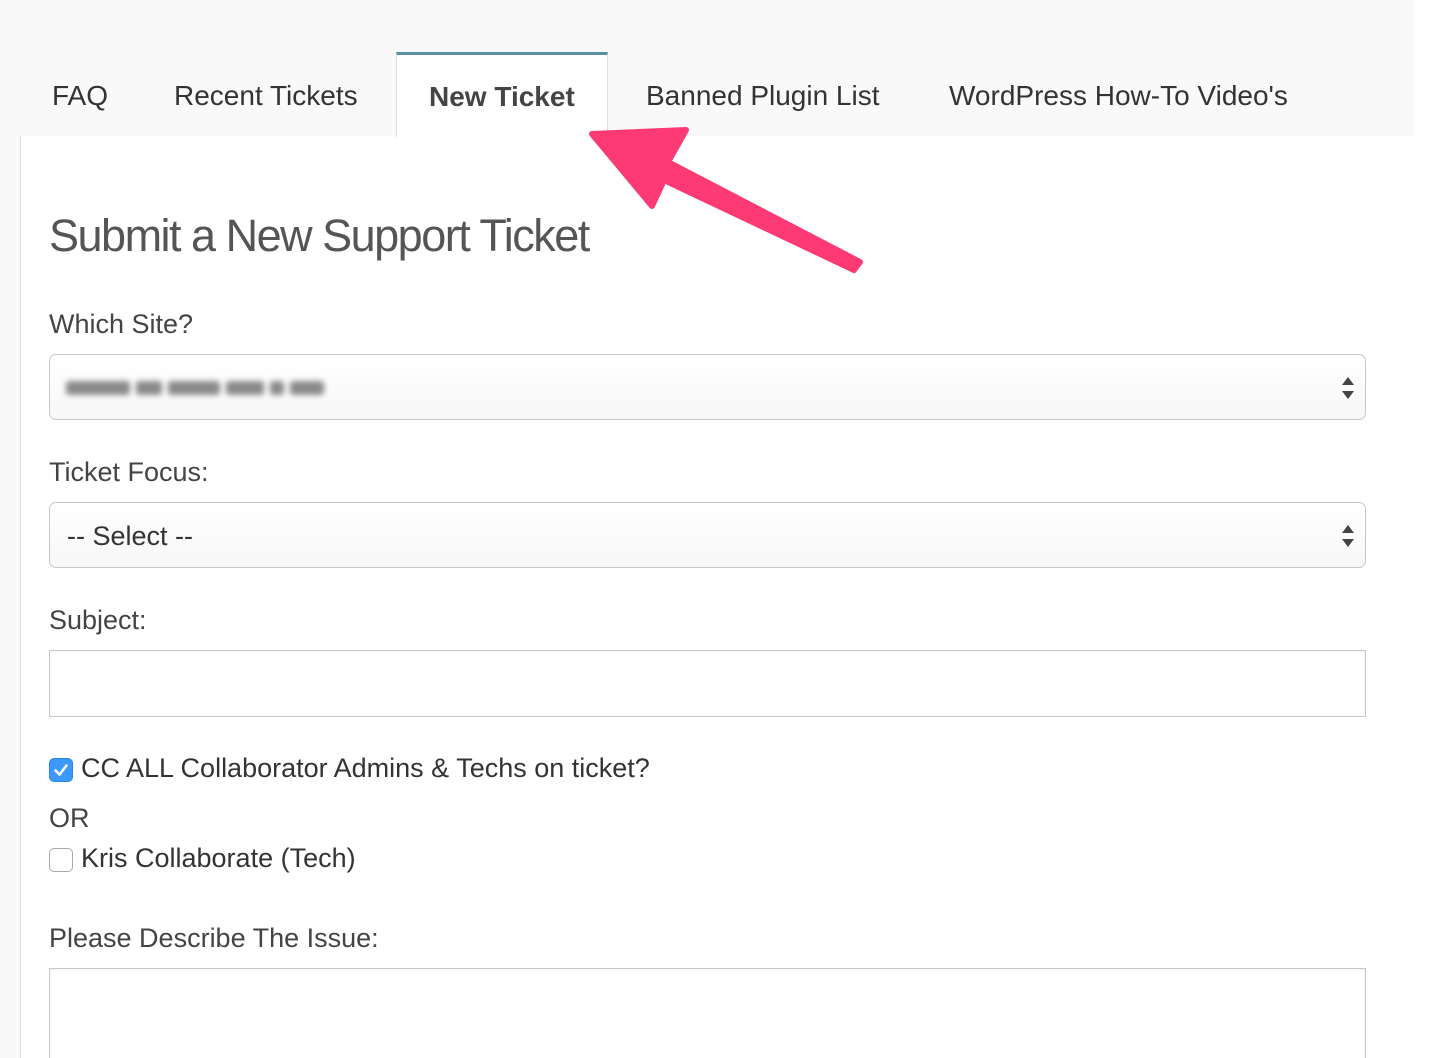 Image resolution: width=1454 pixels, height=1058 pixels. Describe the element at coordinates (218, 858) in the screenshot. I see `collaborator-label: Kris Collaborate (Tech)` at that location.